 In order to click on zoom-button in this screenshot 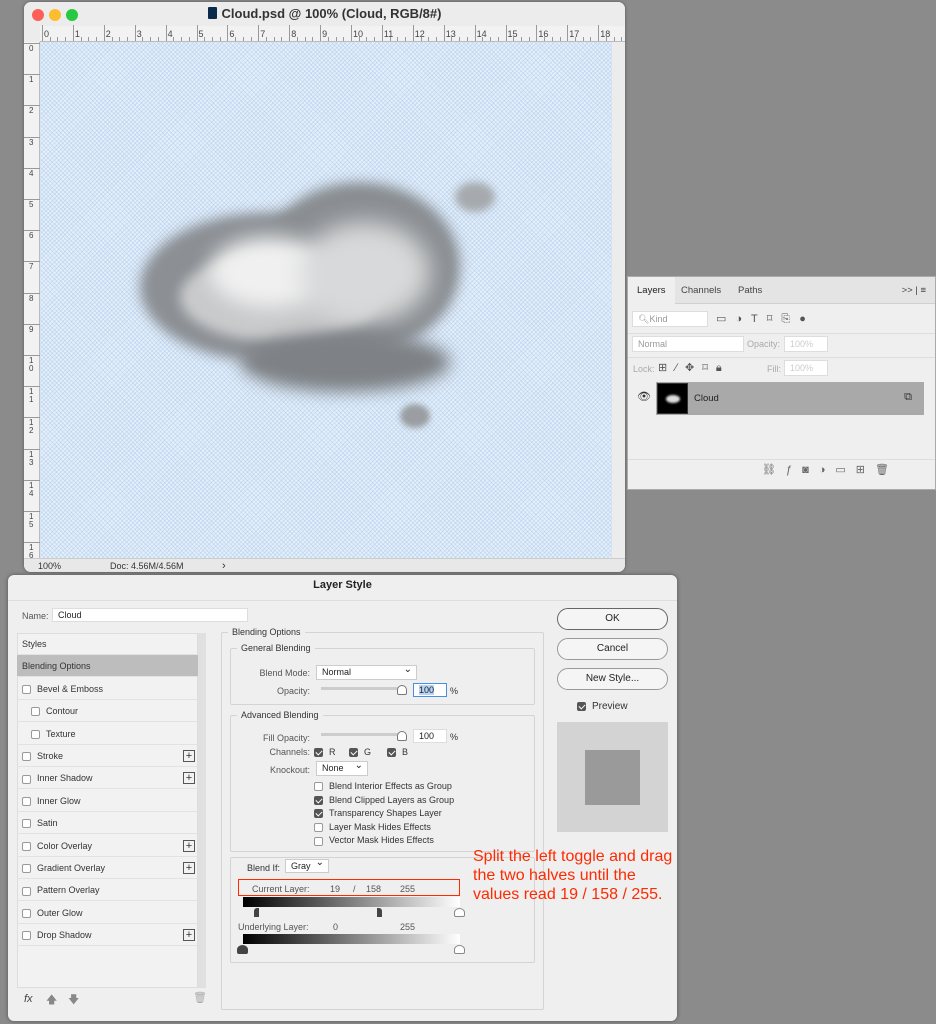, I will do `click(72, 15)`.